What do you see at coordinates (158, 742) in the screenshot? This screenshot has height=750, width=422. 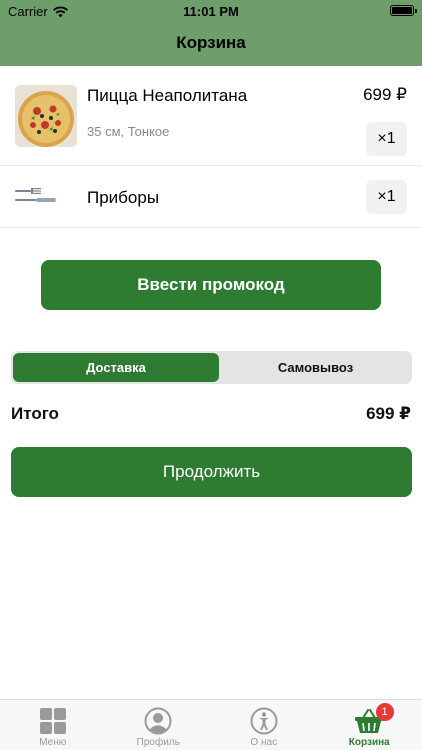 I see `tab-label: Профиль` at bounding box center [158, 742].